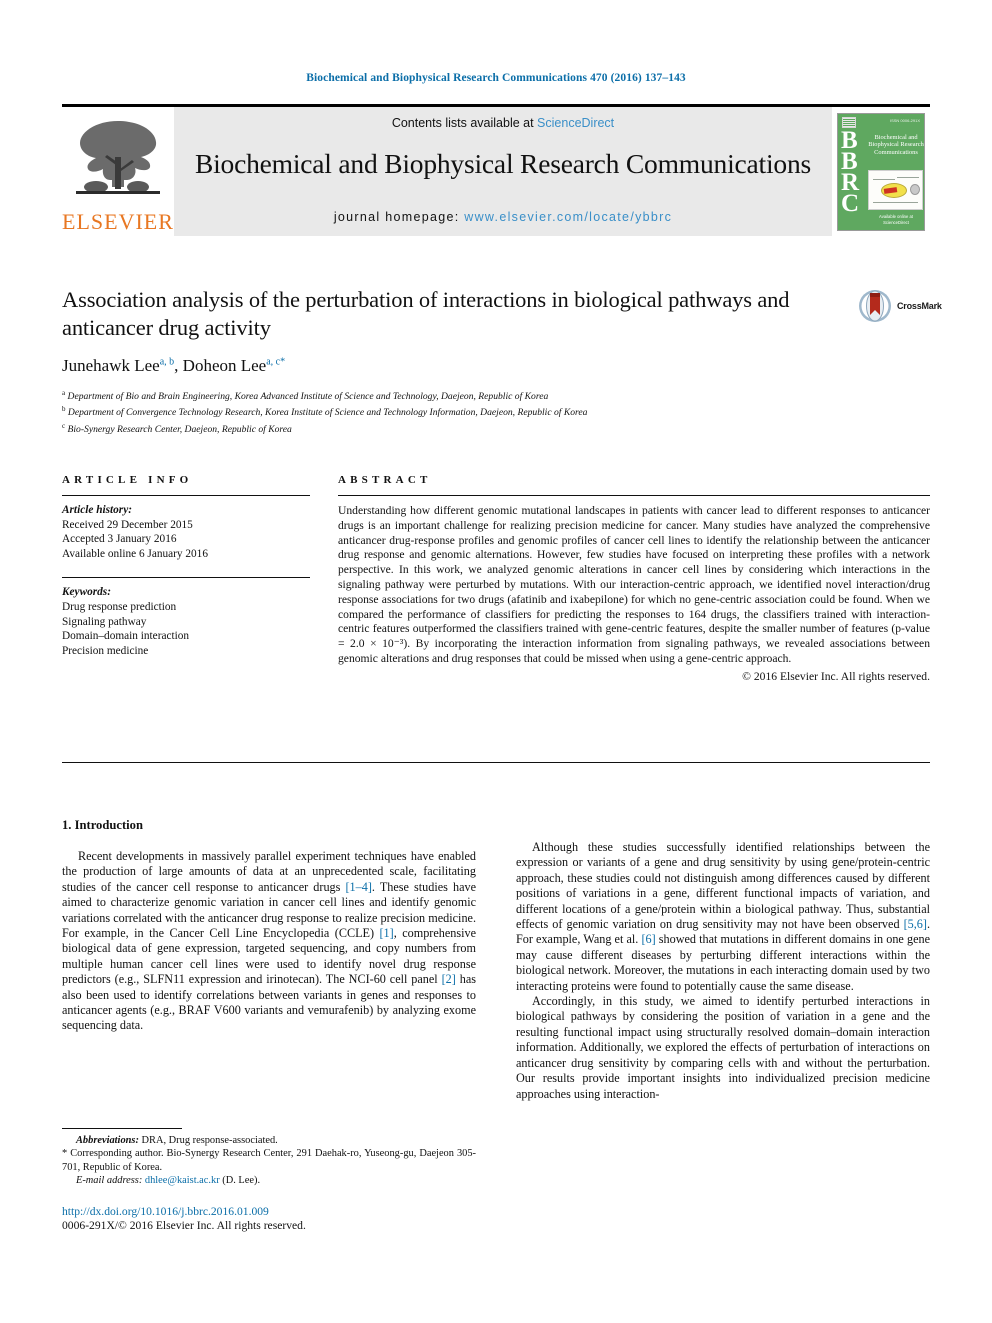  What do you see at coordinates (127, 480) in the screenshot?
I see `article-info-heading: ARTICLE INFO` at bounding box center [127, 480].